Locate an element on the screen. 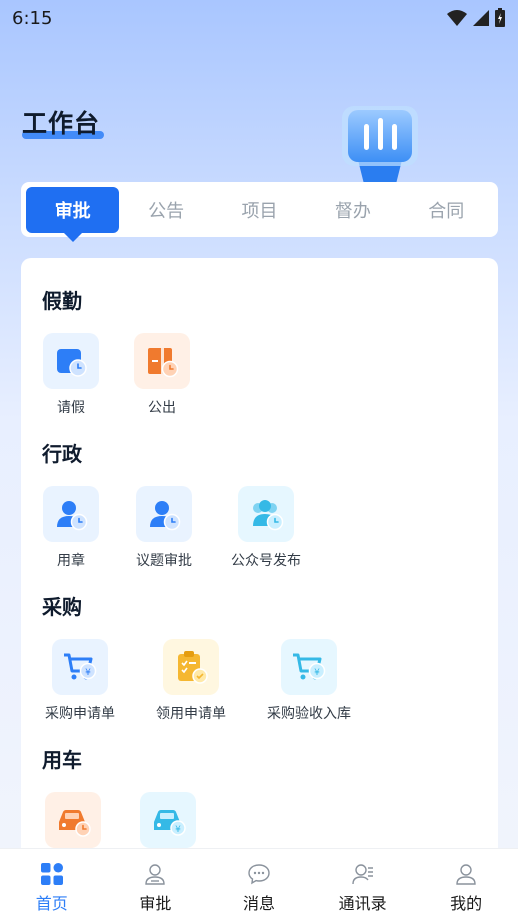 The height and width of the screenshot is (921, 518). nav-label: 审批 is located at coordinates (155, 903).